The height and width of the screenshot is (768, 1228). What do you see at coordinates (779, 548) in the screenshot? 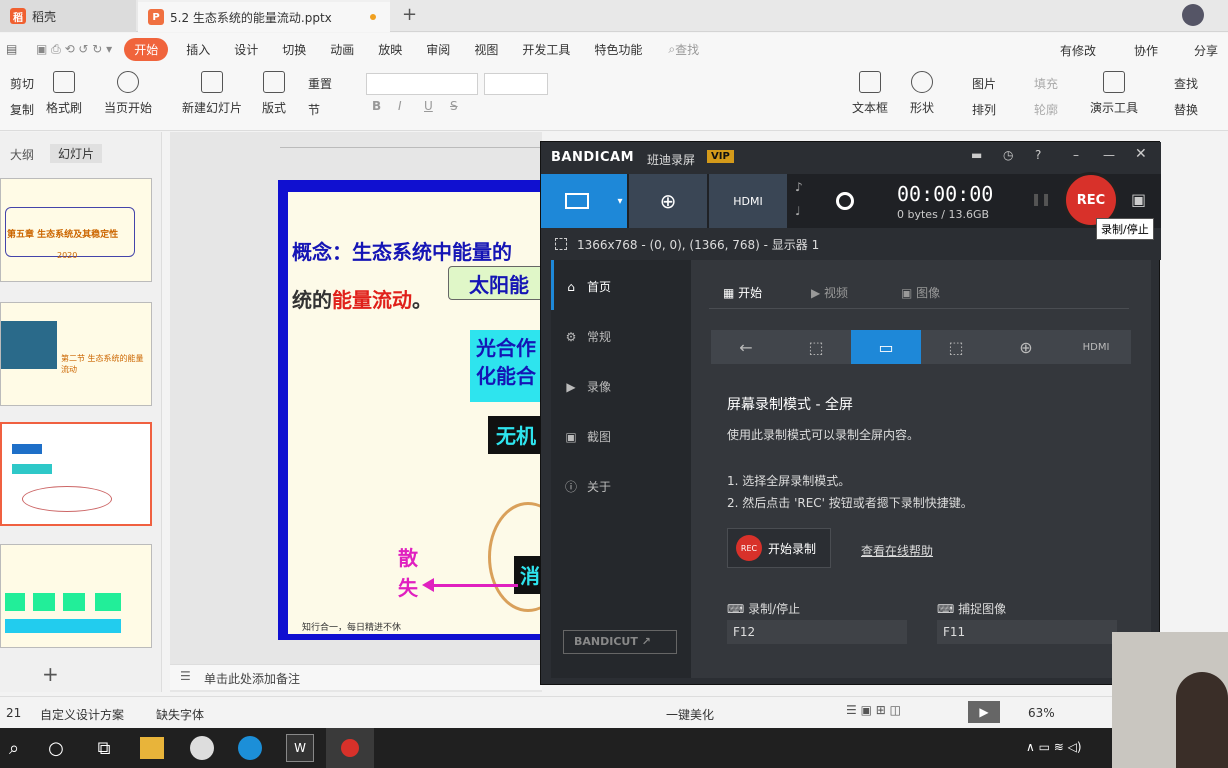
I see `start-recording-button: REC 开始录制` at bounding box center [779, 548].